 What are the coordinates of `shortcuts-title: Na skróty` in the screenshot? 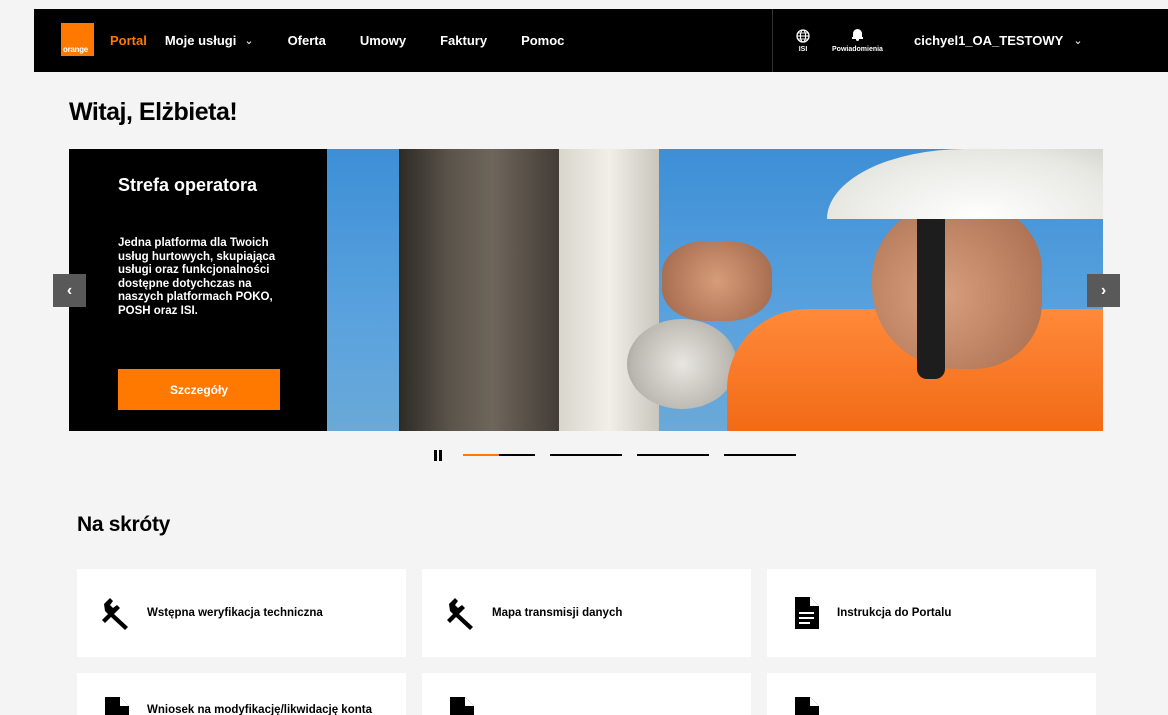 It's located at (124, 524).